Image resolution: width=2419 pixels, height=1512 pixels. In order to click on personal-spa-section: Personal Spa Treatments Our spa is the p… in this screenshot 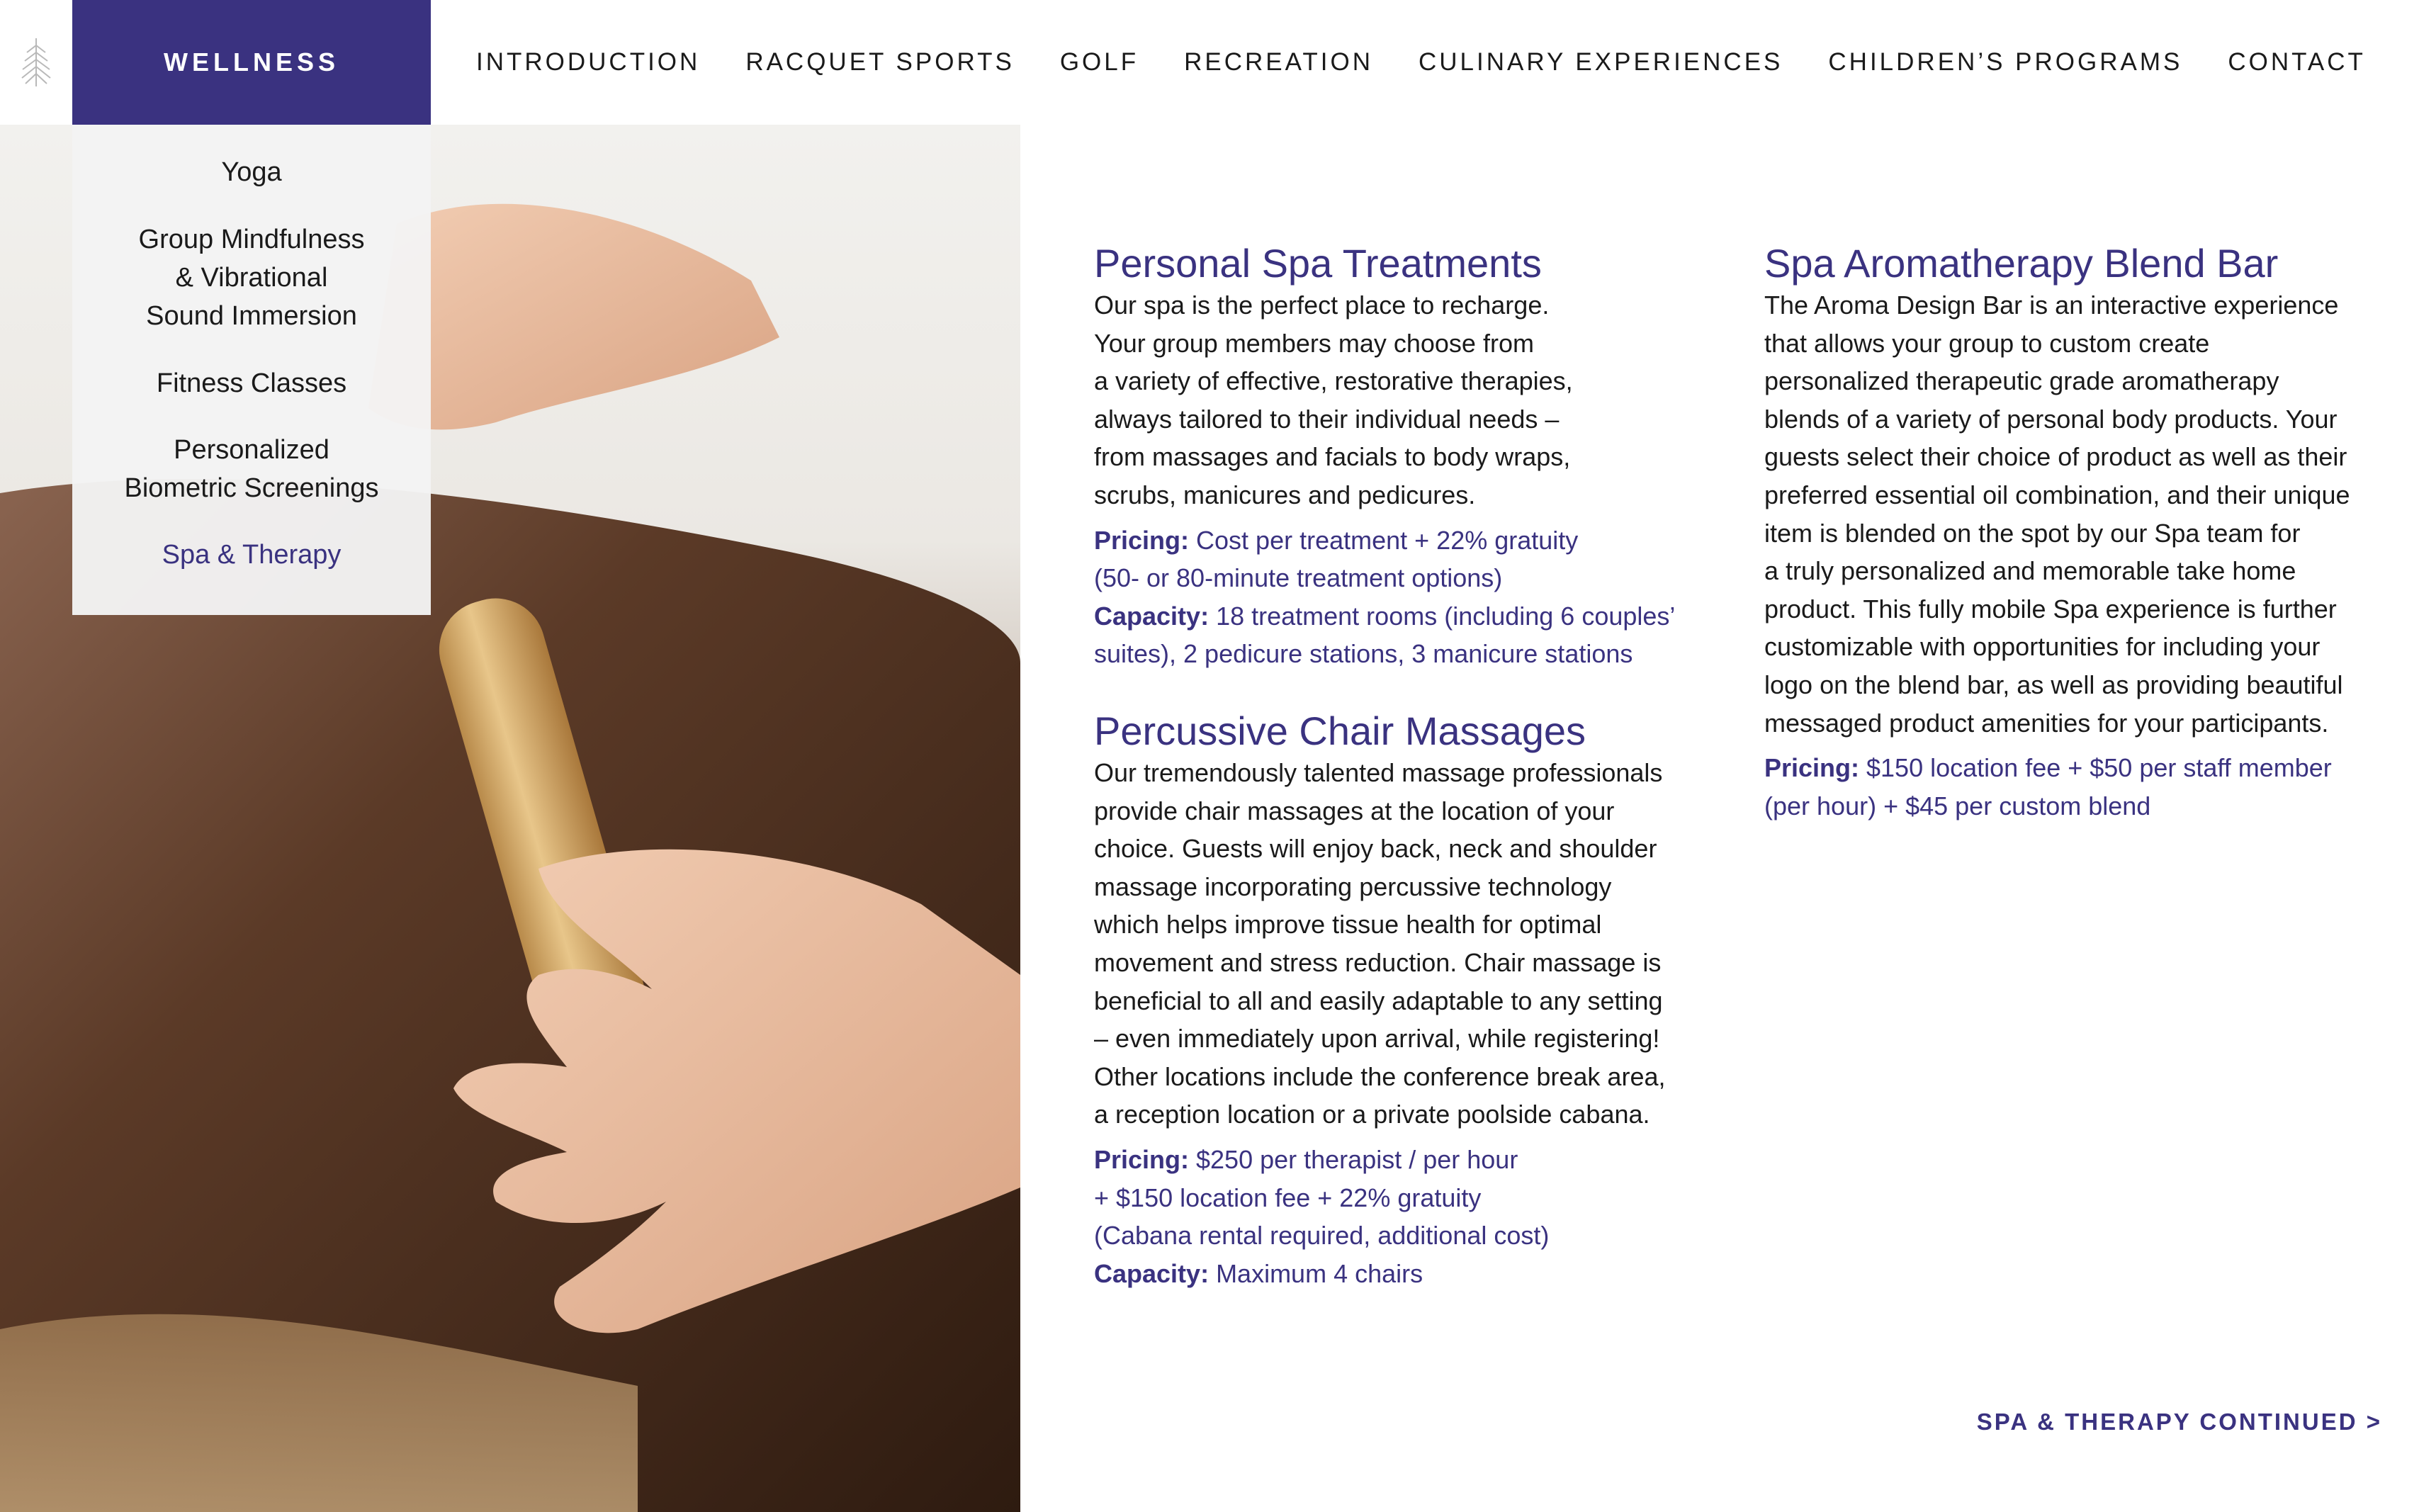, I will do `click(1398, 457)`.